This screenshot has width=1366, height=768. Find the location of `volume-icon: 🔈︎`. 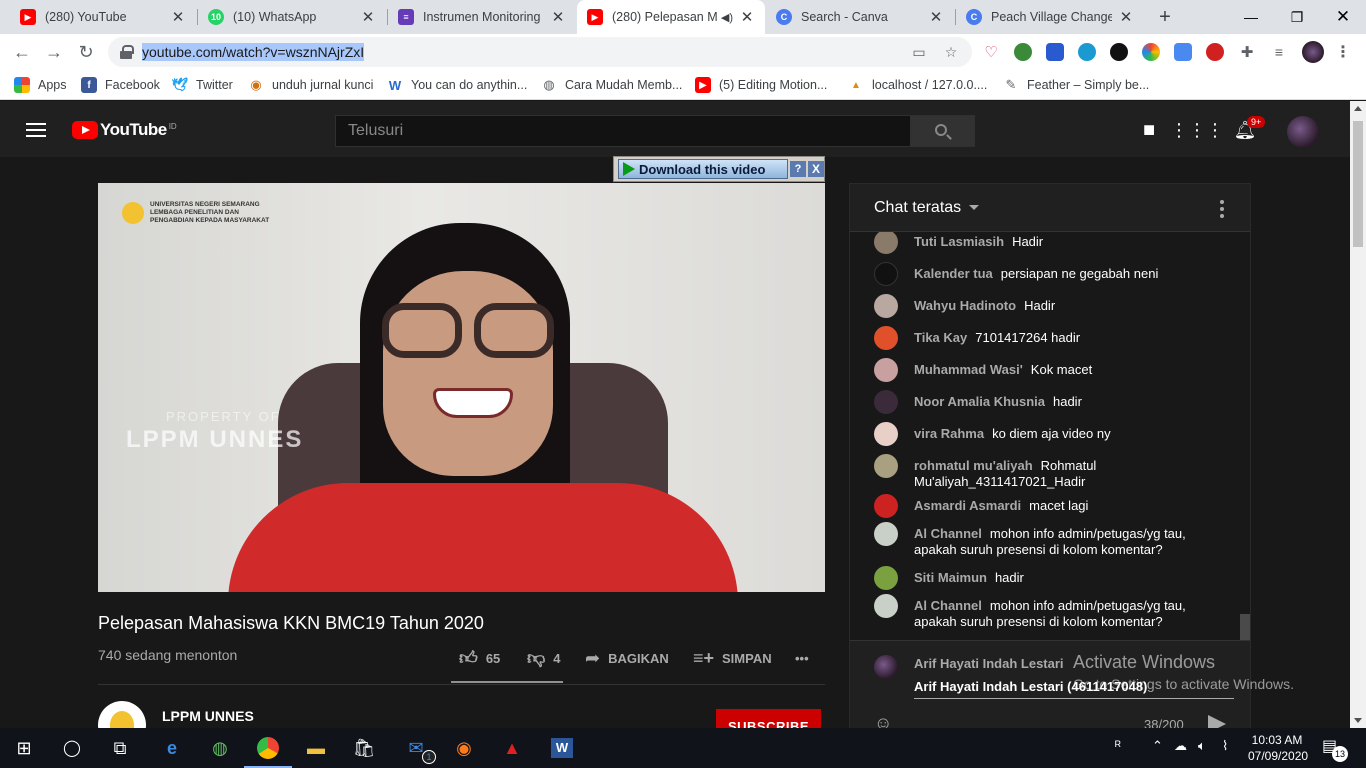

volume-icon: 🔈︎ is located at coordinates (1202, 746).